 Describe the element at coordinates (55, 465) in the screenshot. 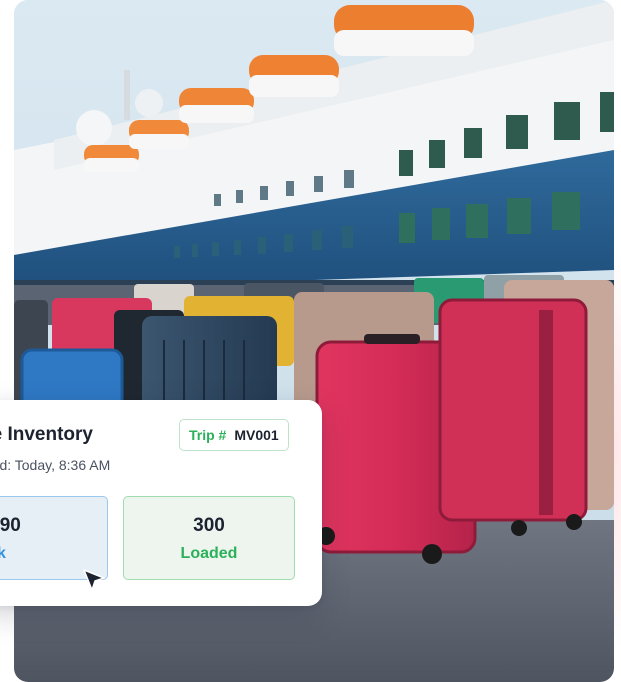

I see `last-updated-text: ated: Today, 8:36 AM` at that location.